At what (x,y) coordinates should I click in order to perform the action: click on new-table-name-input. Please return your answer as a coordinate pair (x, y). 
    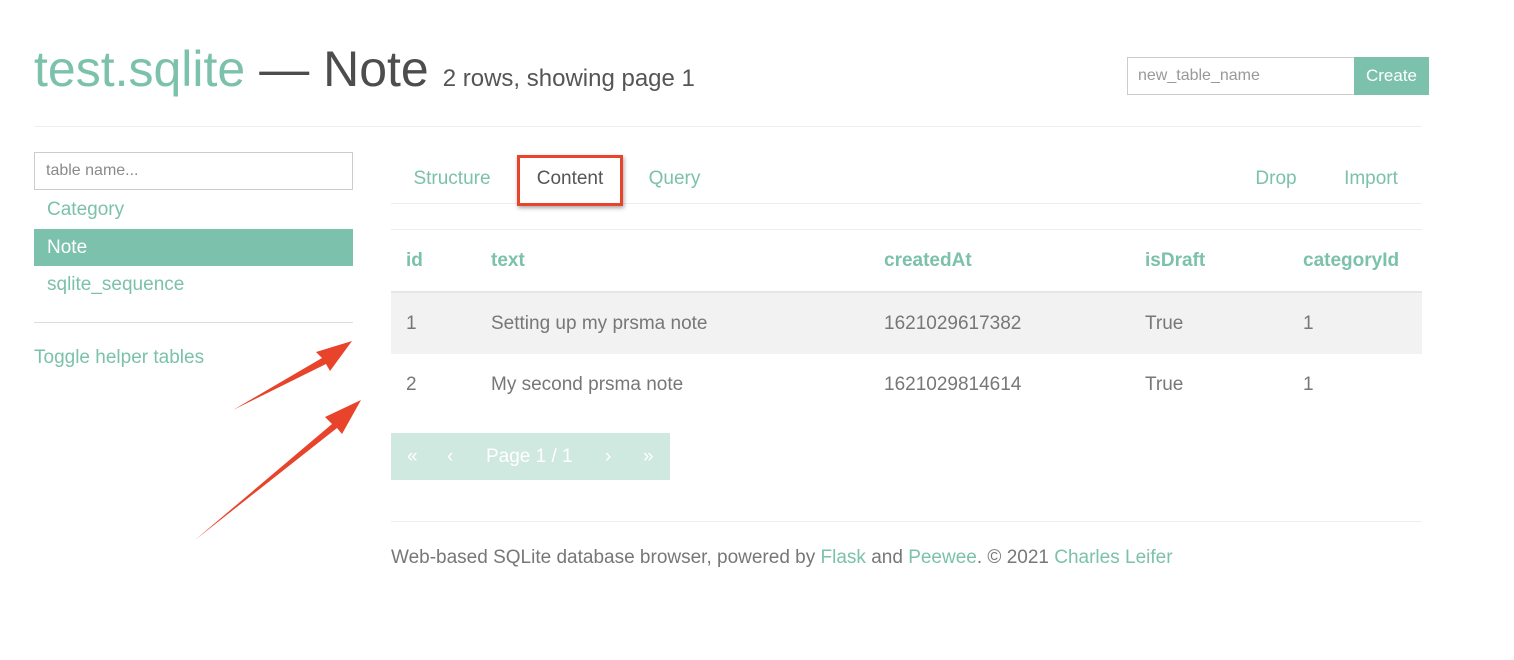
    Looking at the image, I should click on (1240, 76).